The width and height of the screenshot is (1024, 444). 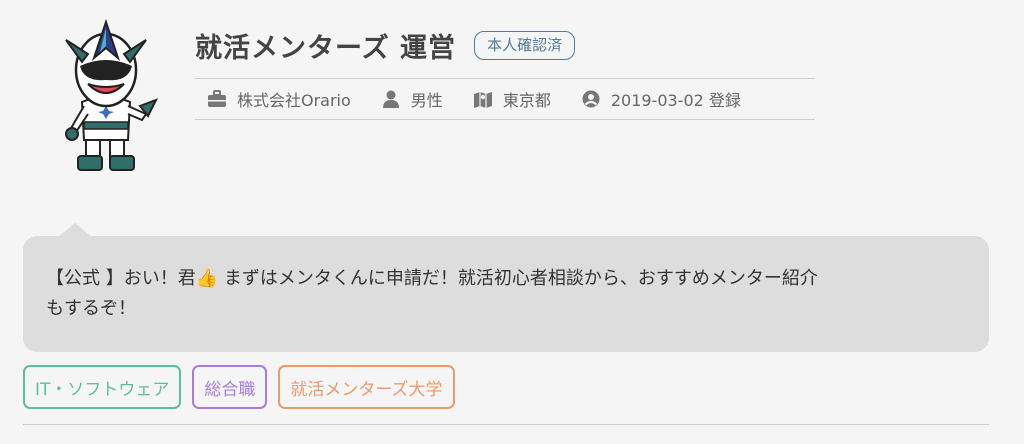 What do you see at coordinates (294, 100) in the screenshot?
I see `company-name: 株式会社Orario` at bounding box center [294, 100].